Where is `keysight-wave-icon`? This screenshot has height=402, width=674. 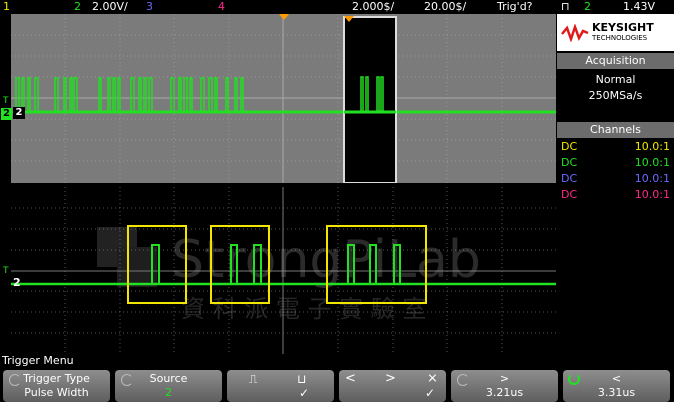
keysight-wave-icon is located at coordinates (575, 32).